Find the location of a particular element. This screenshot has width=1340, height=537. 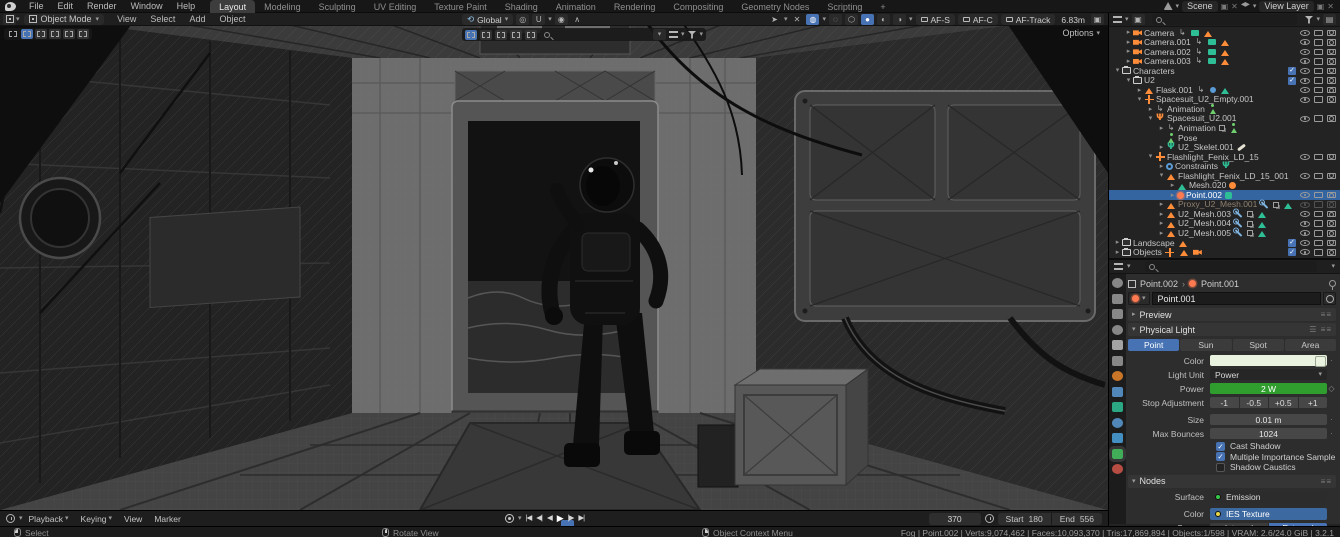

surface-field: Emission is located at coordinates (1268, 497).